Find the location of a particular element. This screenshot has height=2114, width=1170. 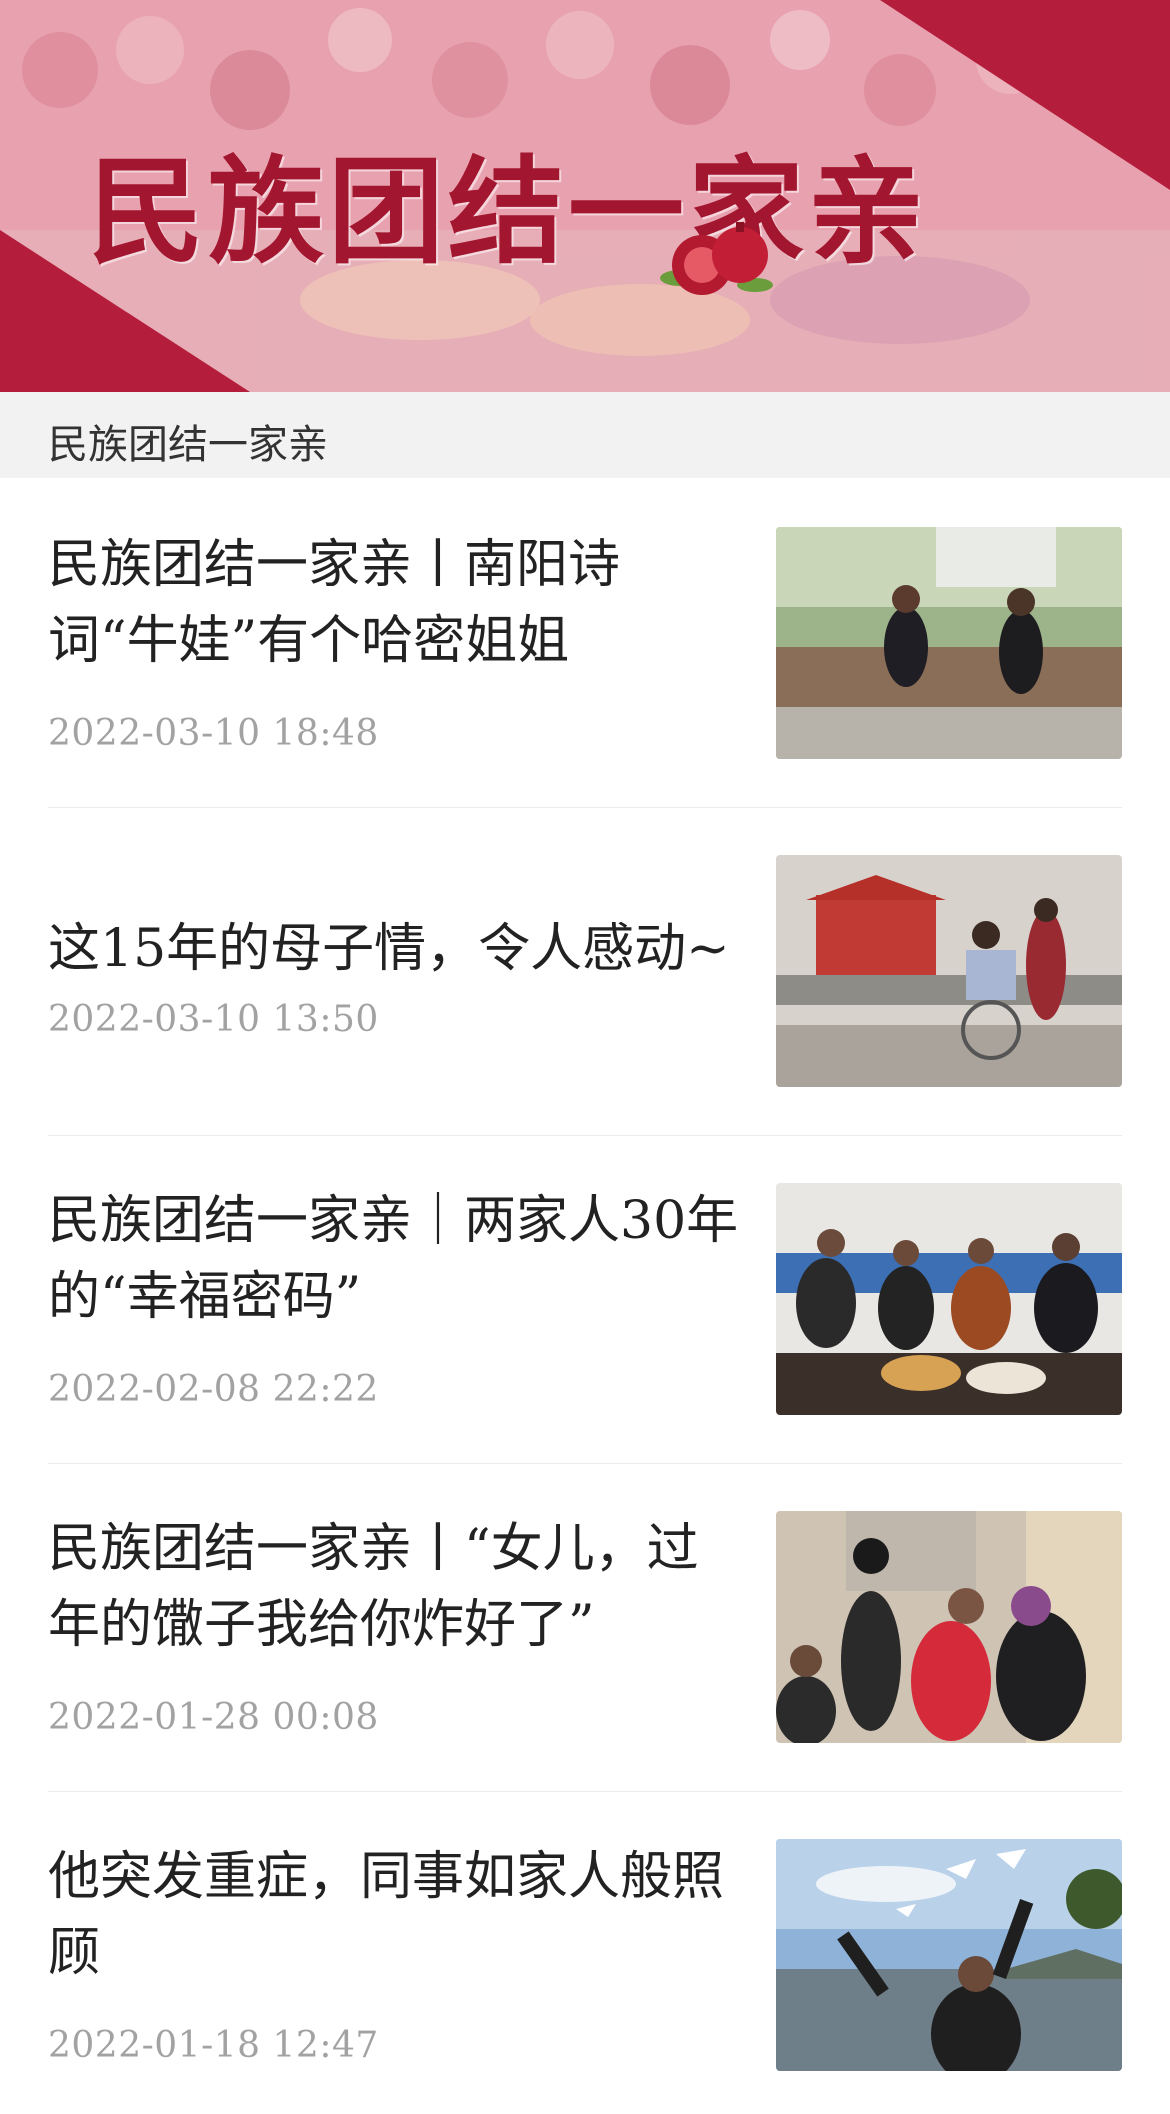

section-header: 民族团结一家亲 is located at coordinates (585, 435).